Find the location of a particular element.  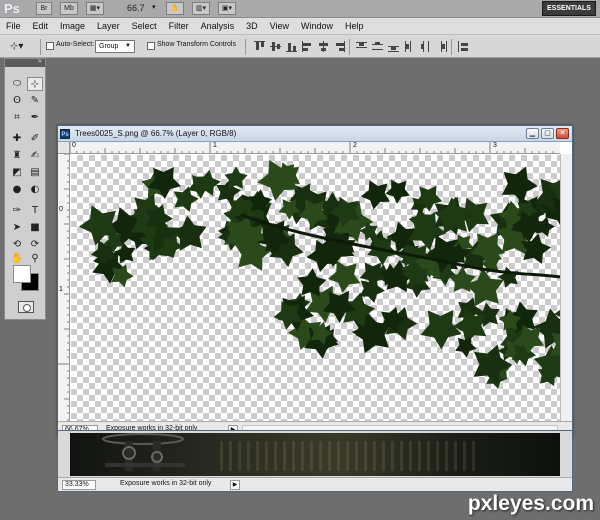

tools-panel-header: » is located at coordinates (25, 62).